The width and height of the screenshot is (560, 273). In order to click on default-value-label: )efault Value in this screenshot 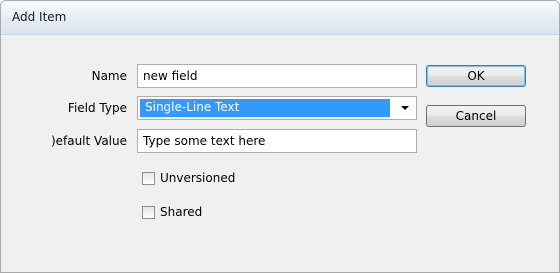, I will do `click(88, 141)`.